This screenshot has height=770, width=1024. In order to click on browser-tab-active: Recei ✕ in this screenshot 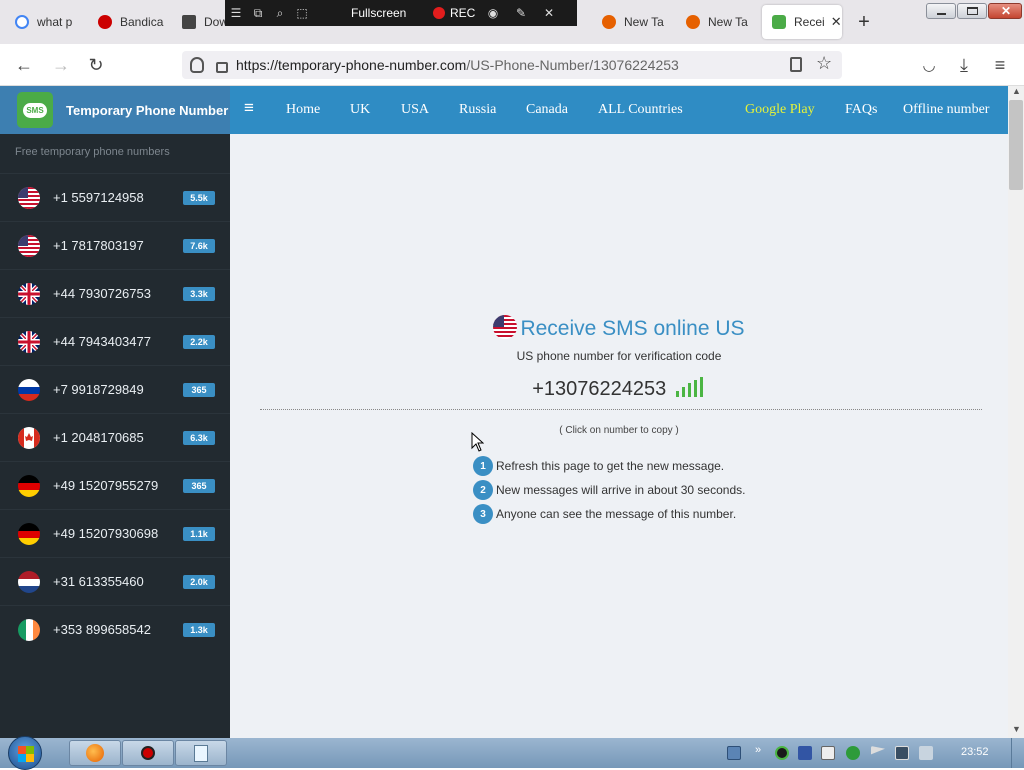, I will do `click(802, 22)`.